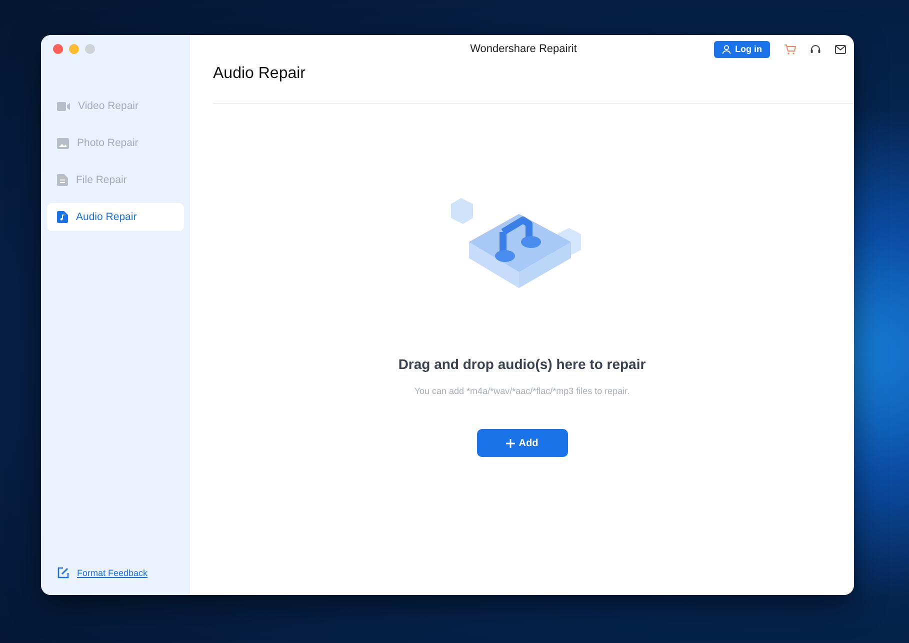  What do you see at coordinates (790, 49) in the screenshot?
I see `cart-icon` at bounding box center [790, 49].